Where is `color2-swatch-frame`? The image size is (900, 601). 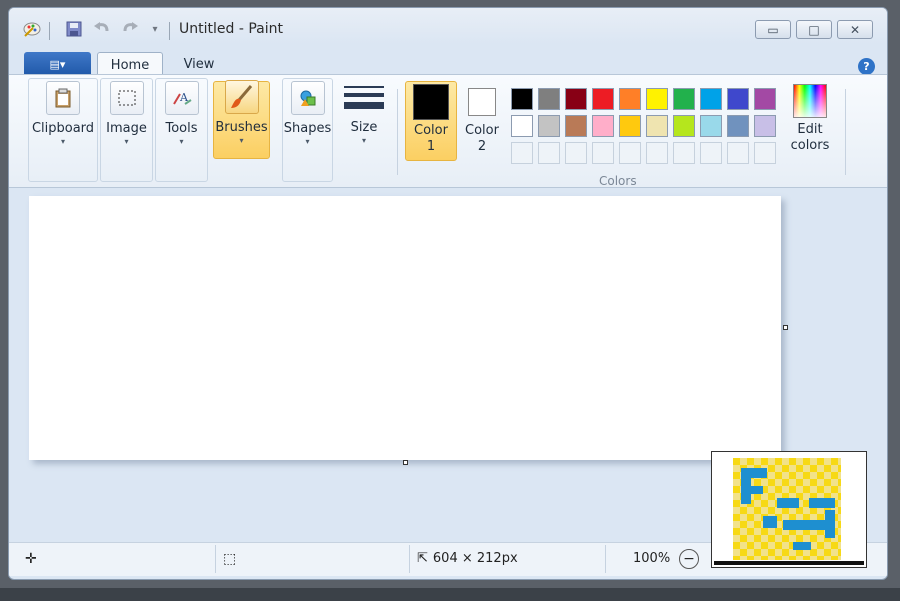 color2-swatch-frame is located at coordinates (482, 102).